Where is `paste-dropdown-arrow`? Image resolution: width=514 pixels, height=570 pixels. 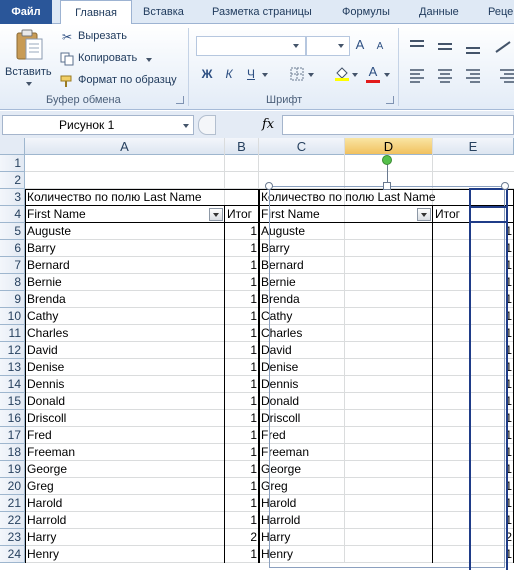
paste-dropdown-arrow is located at coordinates (29, 84).